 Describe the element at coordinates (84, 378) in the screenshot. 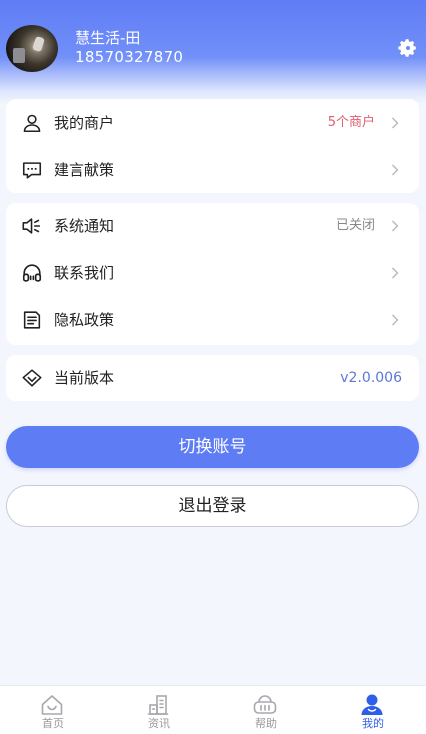

I see `menu-label: 当前版本` at that location.